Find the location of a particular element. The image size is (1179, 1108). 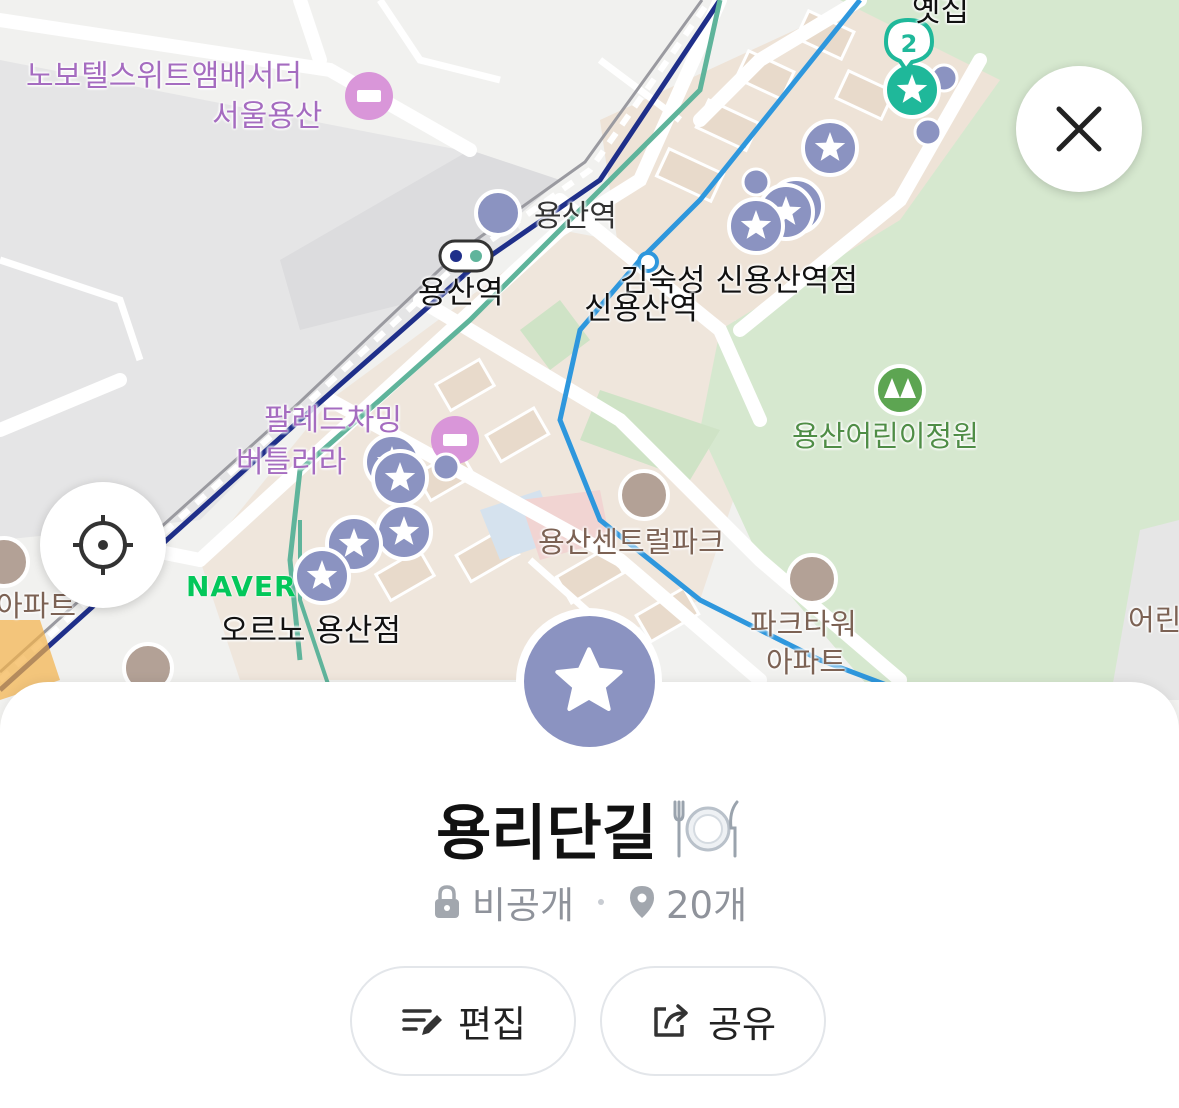

poi-label-palladchaming: 팔레드차밍 is located at coordinates (333, 421).